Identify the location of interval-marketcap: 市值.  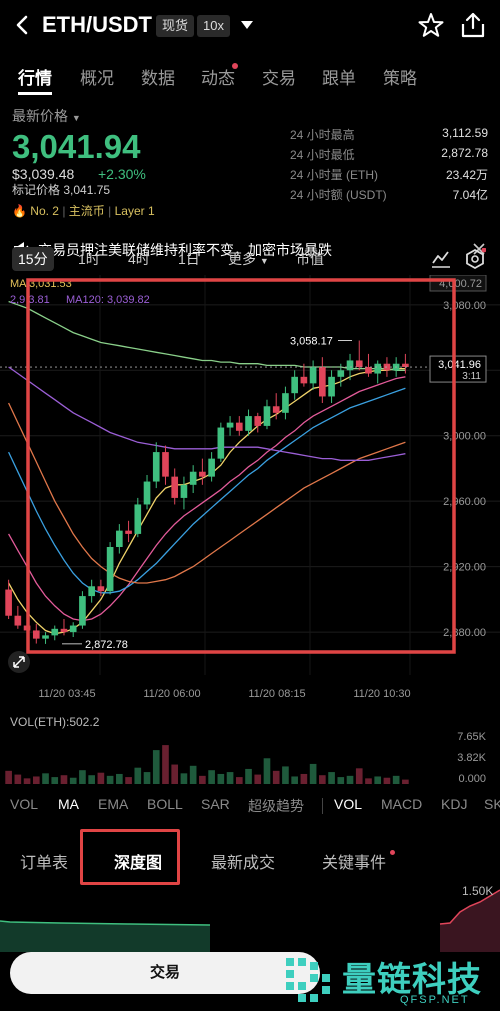
(310, 259).